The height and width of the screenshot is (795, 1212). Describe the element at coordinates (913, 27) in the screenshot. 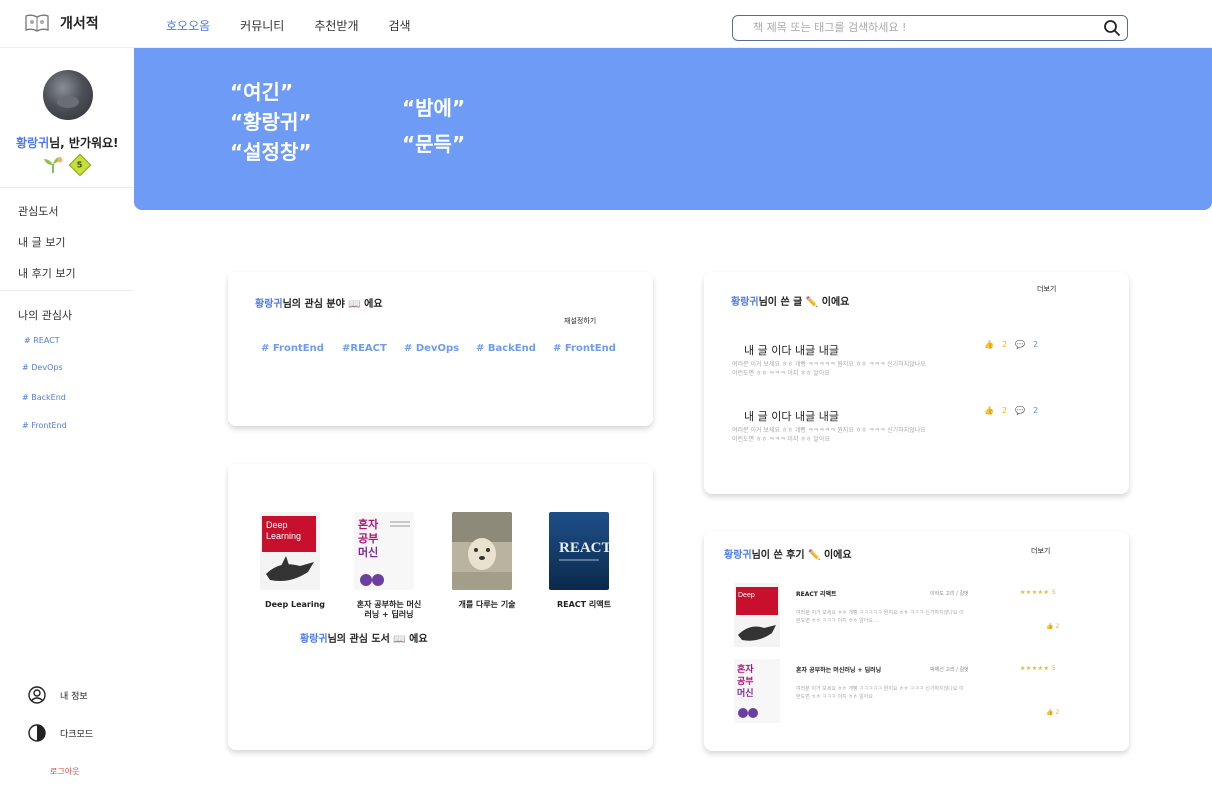

I see `search-input` at that location.